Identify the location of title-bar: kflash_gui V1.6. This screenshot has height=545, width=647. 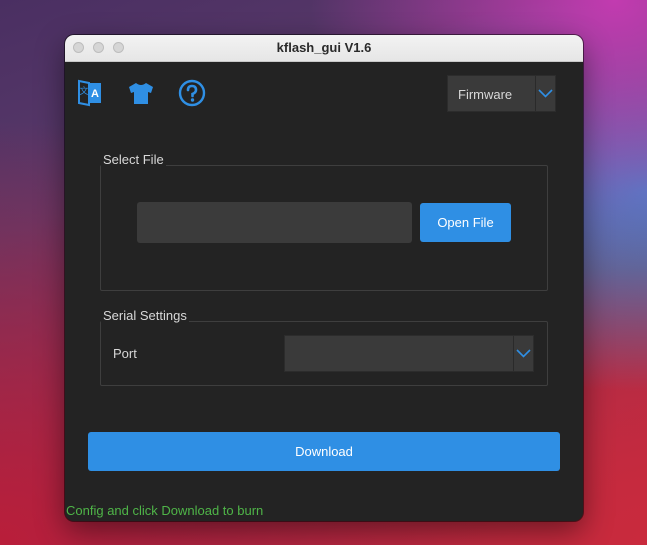
(324, 48).